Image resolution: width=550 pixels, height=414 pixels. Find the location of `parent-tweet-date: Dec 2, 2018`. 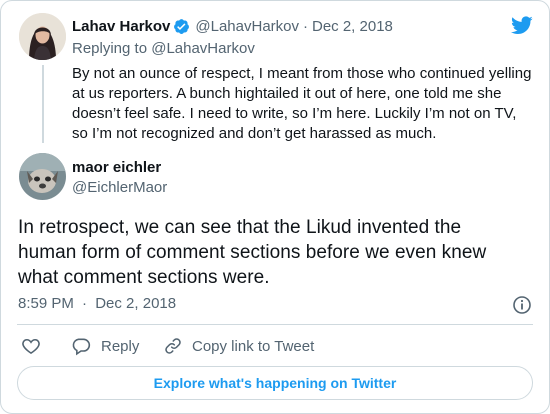

parent-tweet-date: Dec 2, 2018 is located at coordinates (352, 26).